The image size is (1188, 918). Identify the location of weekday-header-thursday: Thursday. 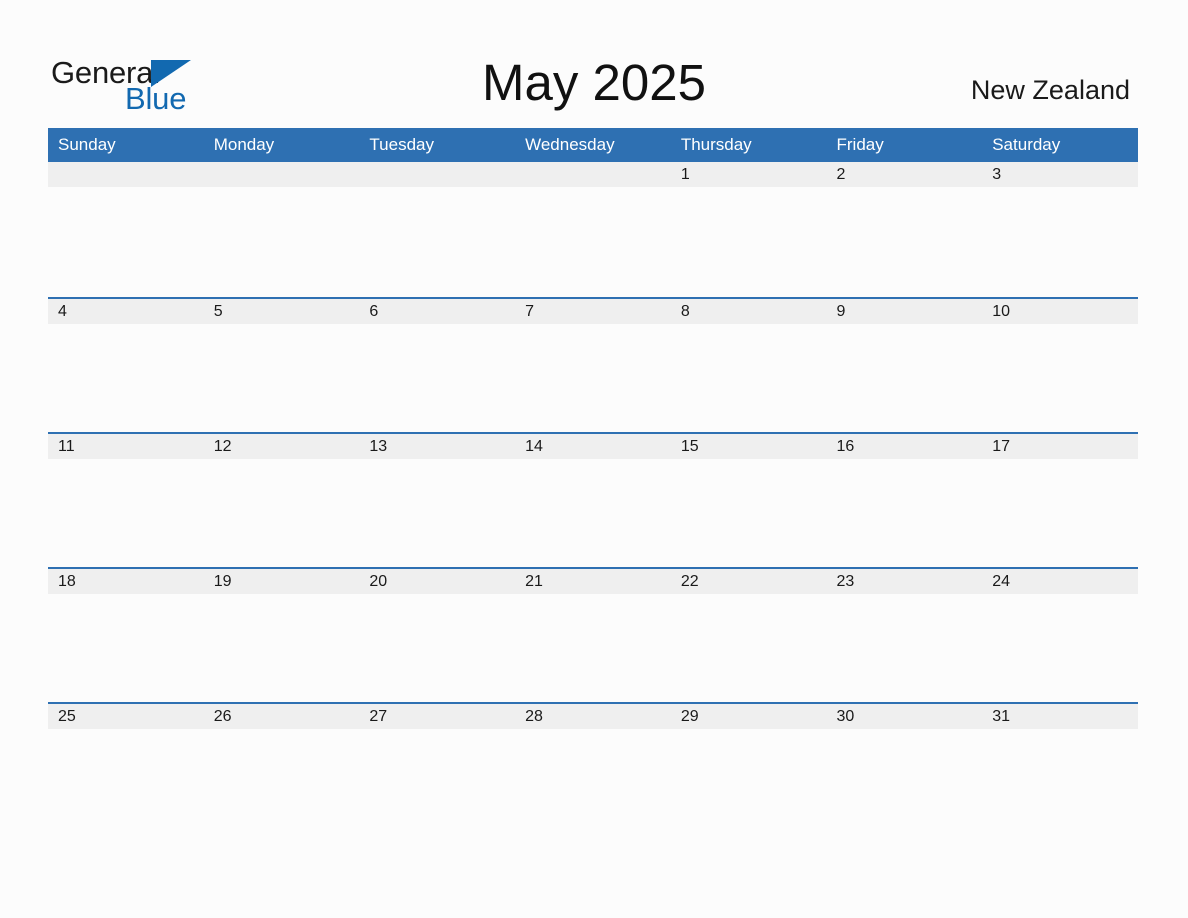
(716, 144).